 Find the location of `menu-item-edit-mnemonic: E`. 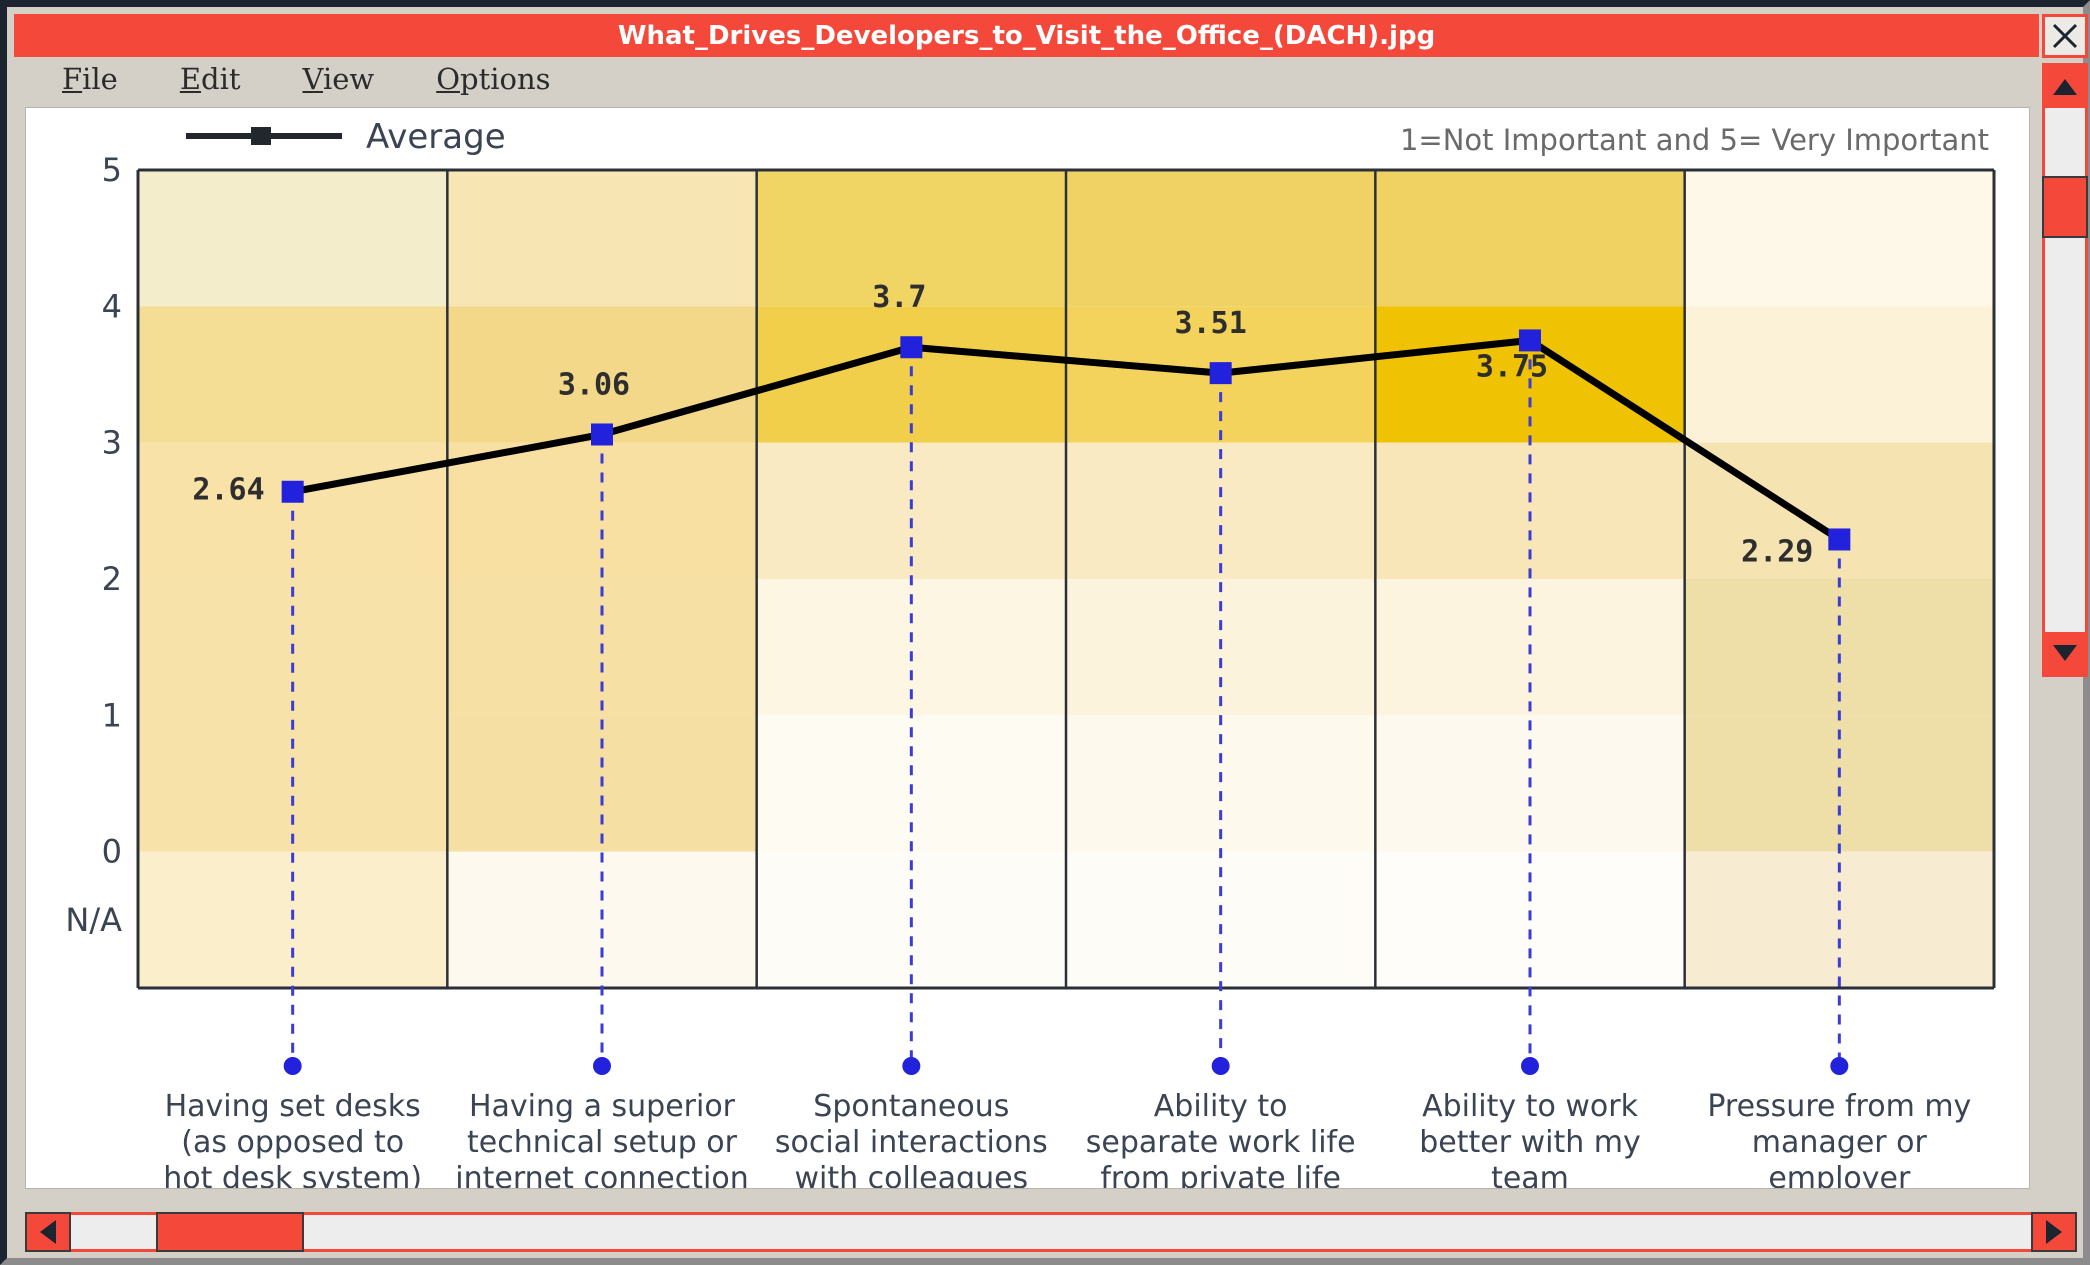

menu-item-edit-mnemonic: E is located at coordinates (190, 79).